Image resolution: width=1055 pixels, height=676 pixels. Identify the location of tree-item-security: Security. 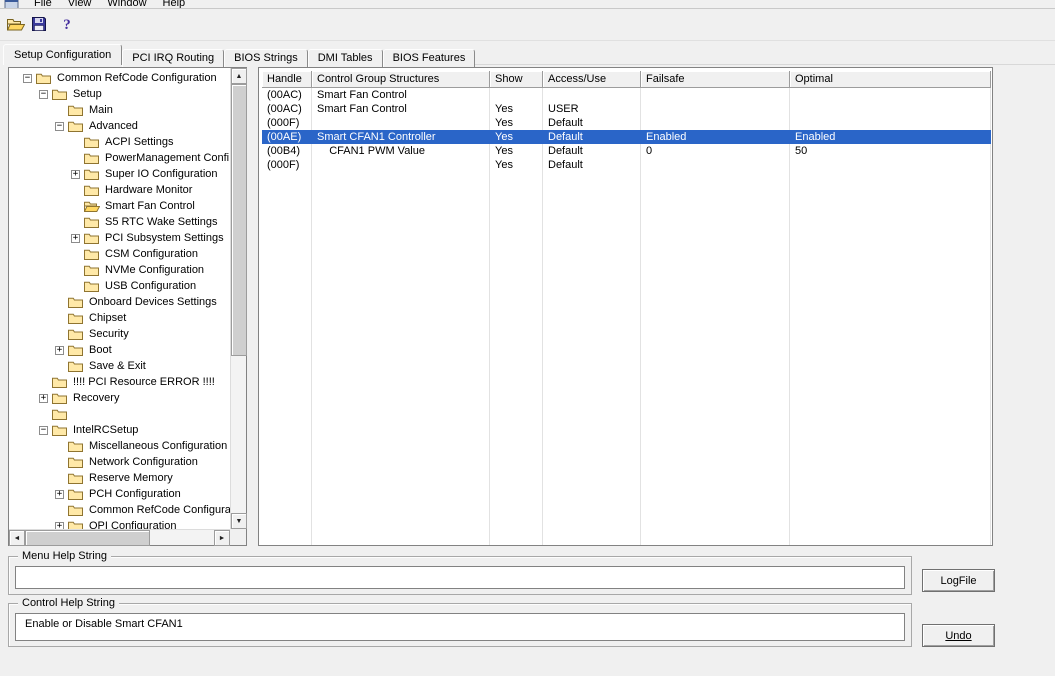
(119, 334).